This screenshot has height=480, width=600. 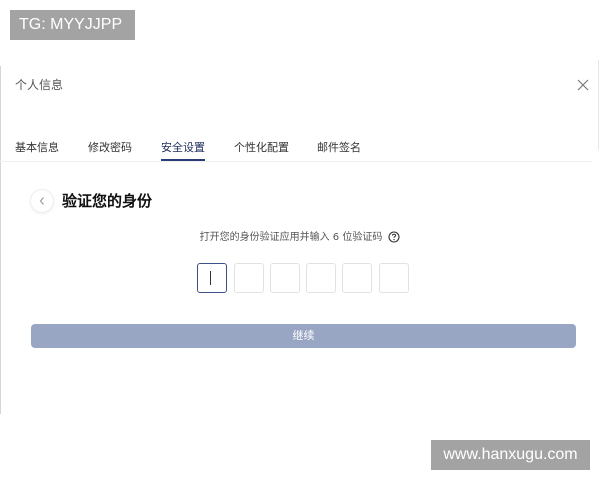 What do you see at coordinates (598, 105) in the screenshot?
I see `panel-right-edge` at bounding box center [598, 105].